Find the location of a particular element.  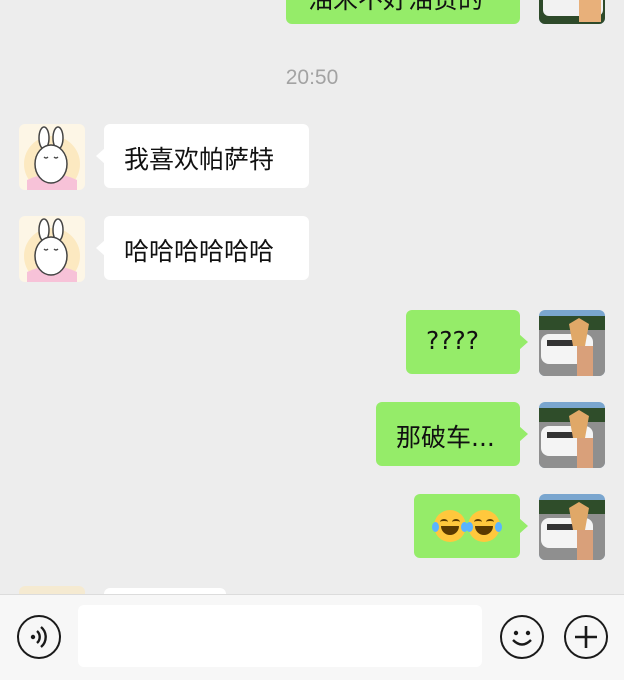

emoji-button is located at coordinates (522, 637).